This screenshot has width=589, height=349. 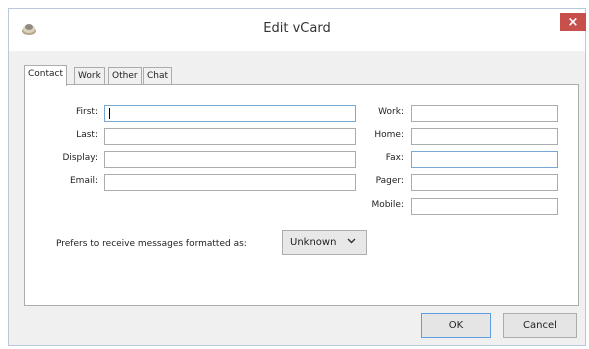 What do you see at coordinates (540, 325) in the screenshot?
I see `cancel-button: Cancel` at bounding box center [540, 325].